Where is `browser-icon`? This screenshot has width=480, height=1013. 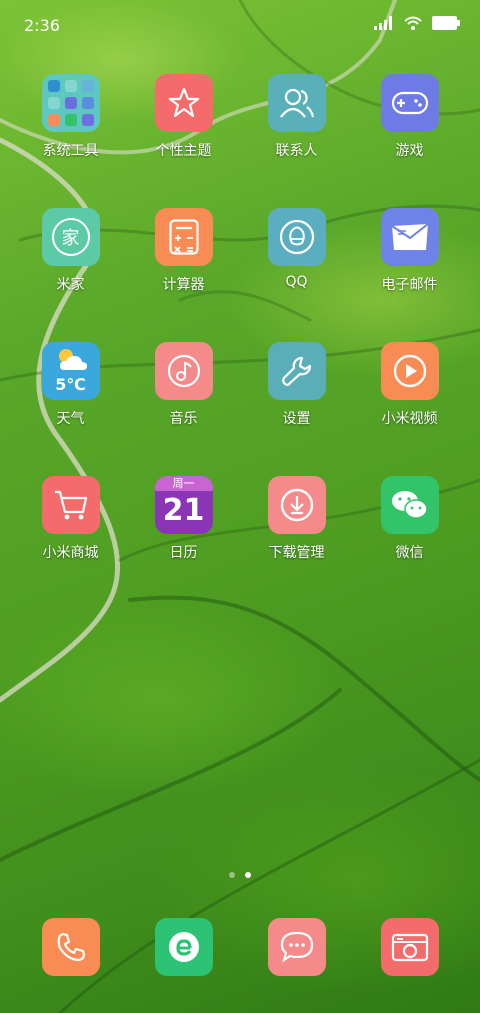
browser-icon is located at coordinates (183, 947).